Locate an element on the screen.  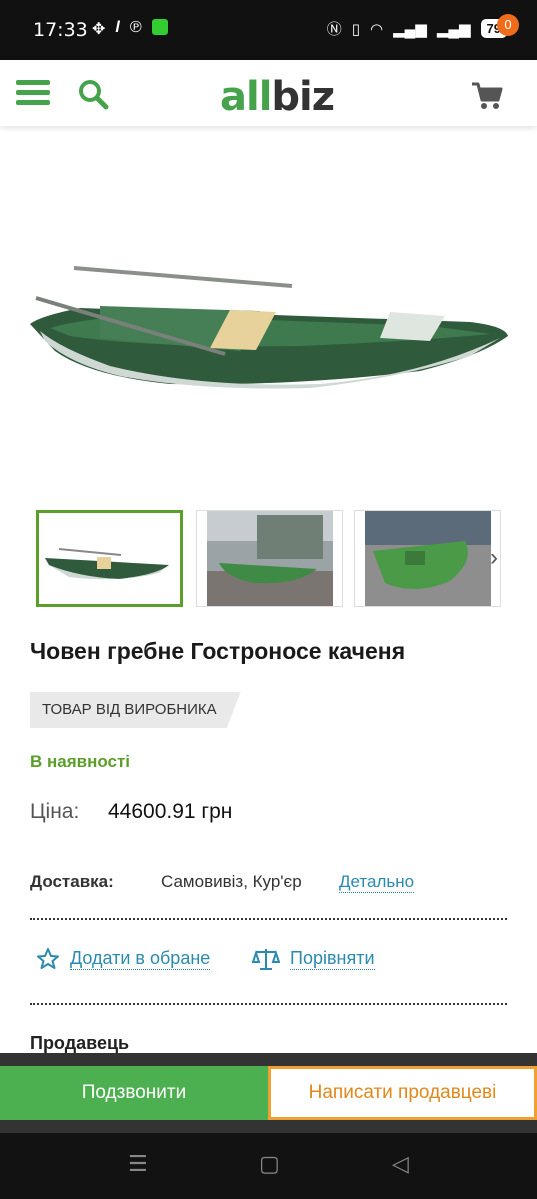
l-icon: l is located at coordinates (117, 27).